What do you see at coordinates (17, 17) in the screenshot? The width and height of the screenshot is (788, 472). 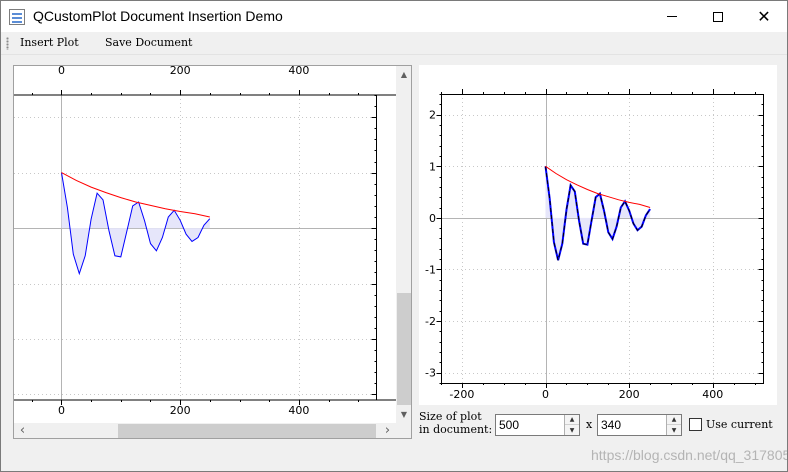 I see `app-icon` at bounding box center [17, 17].